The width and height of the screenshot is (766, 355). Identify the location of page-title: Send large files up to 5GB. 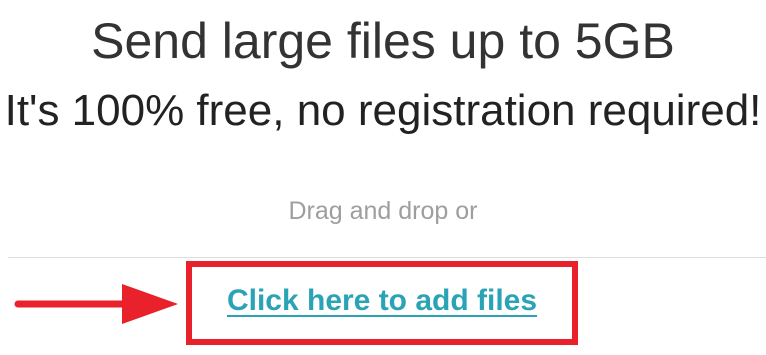
(383, 41).